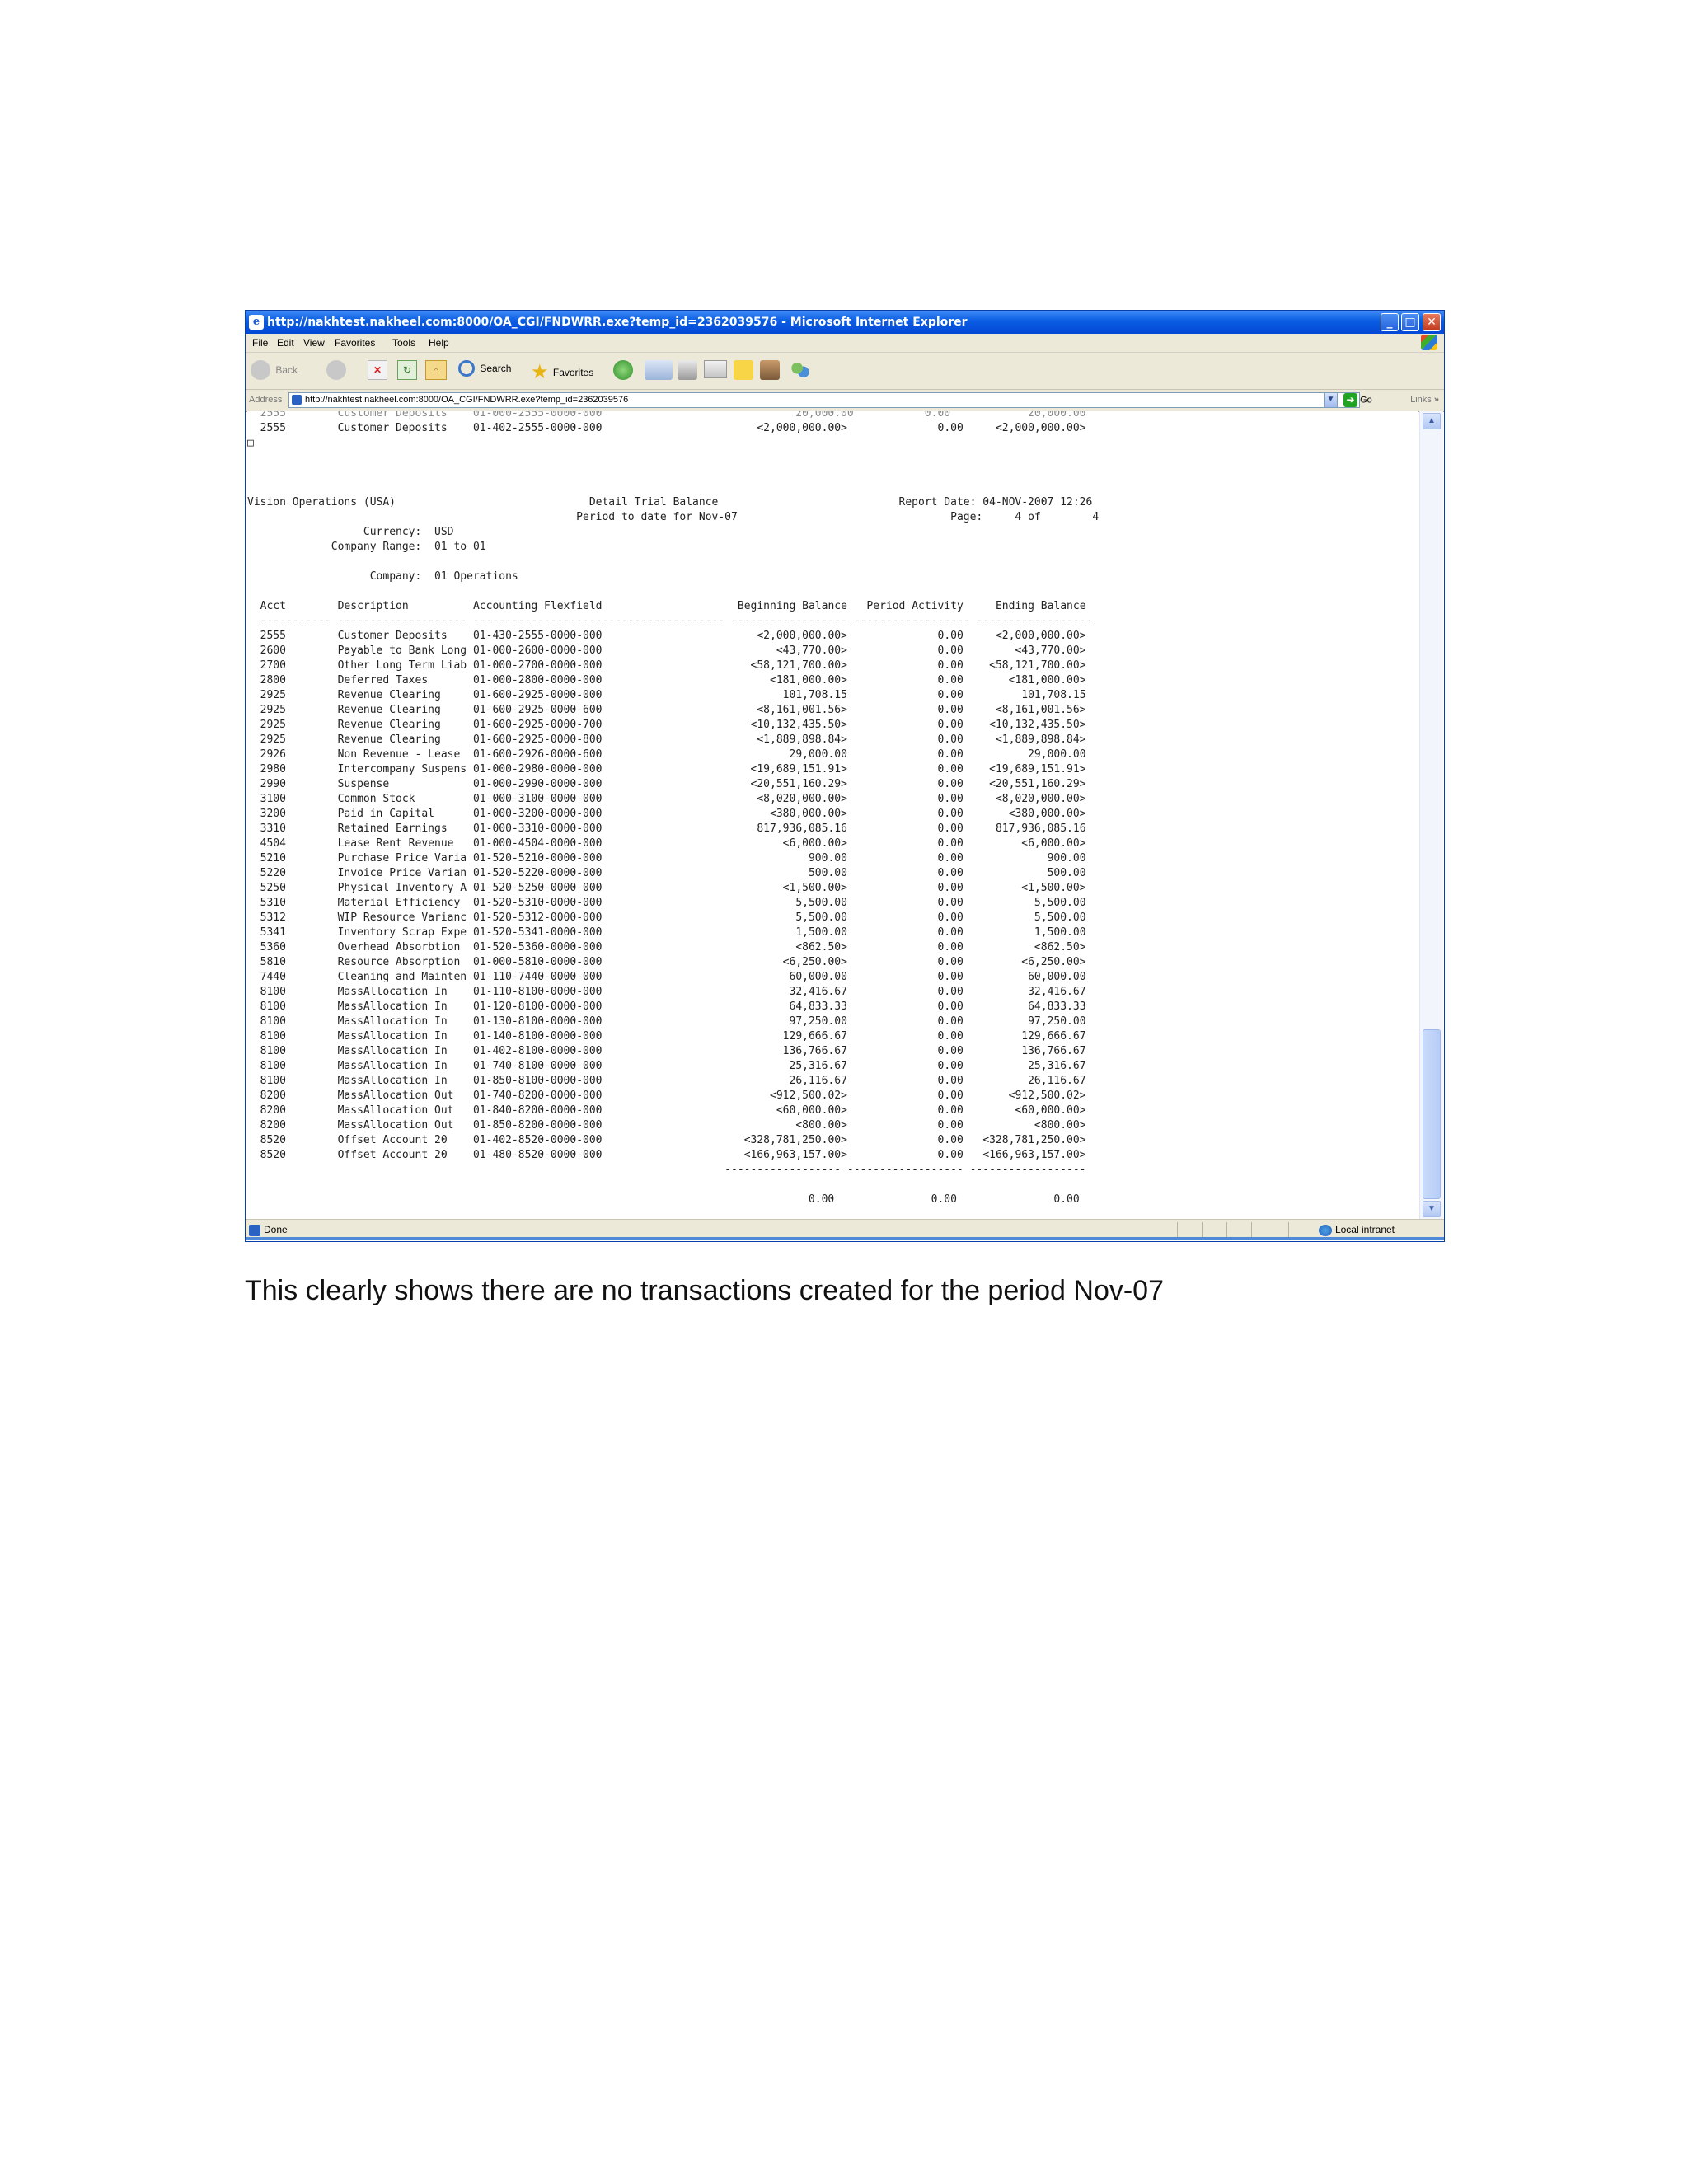 This screenshot has width=1688, height=2184. What do you see at coordinates (402, 1081) in the screenshot?
I see `desc-cell: MassAllocation In` at bounding box center [402, 1081].